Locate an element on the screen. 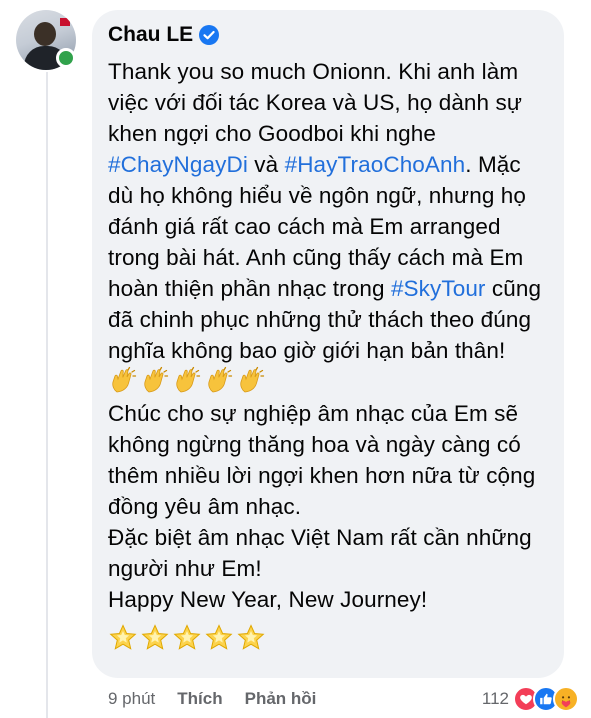  avatar is located at coordinates (46, 40).